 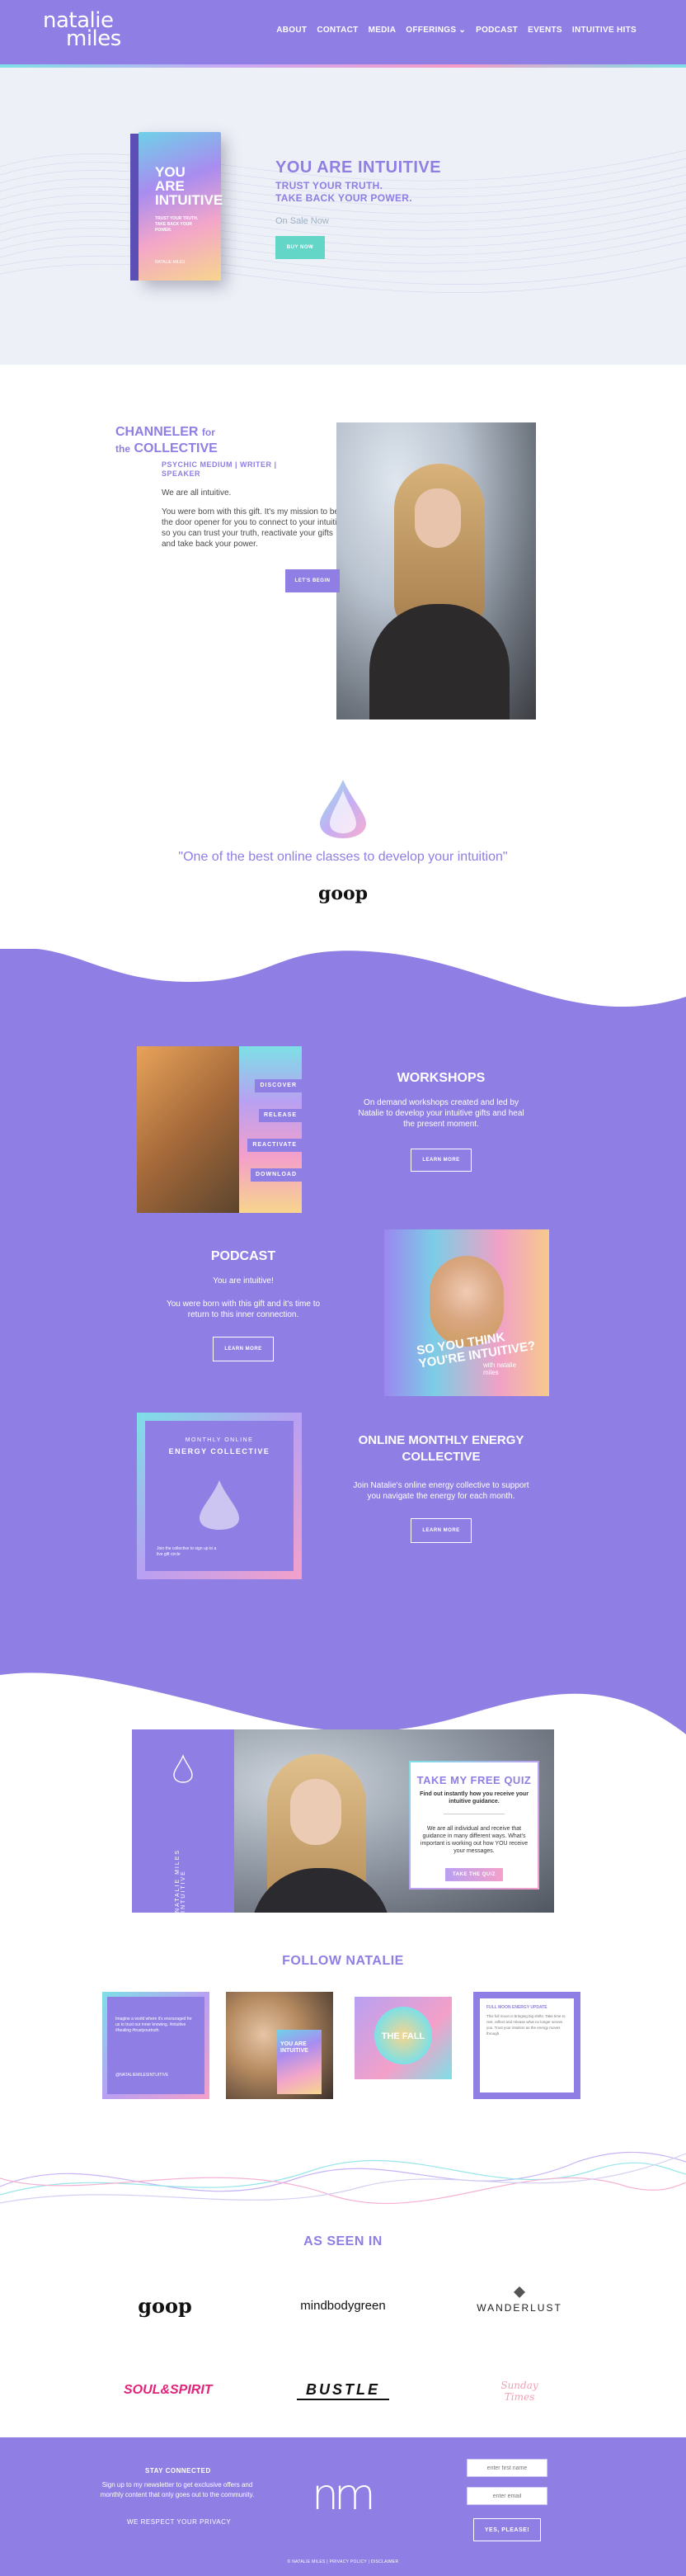 What do you see at coordinates (383, 30) in the screenshot?
I see `nav-media: MEDIA` at bounding box center [383, 30].